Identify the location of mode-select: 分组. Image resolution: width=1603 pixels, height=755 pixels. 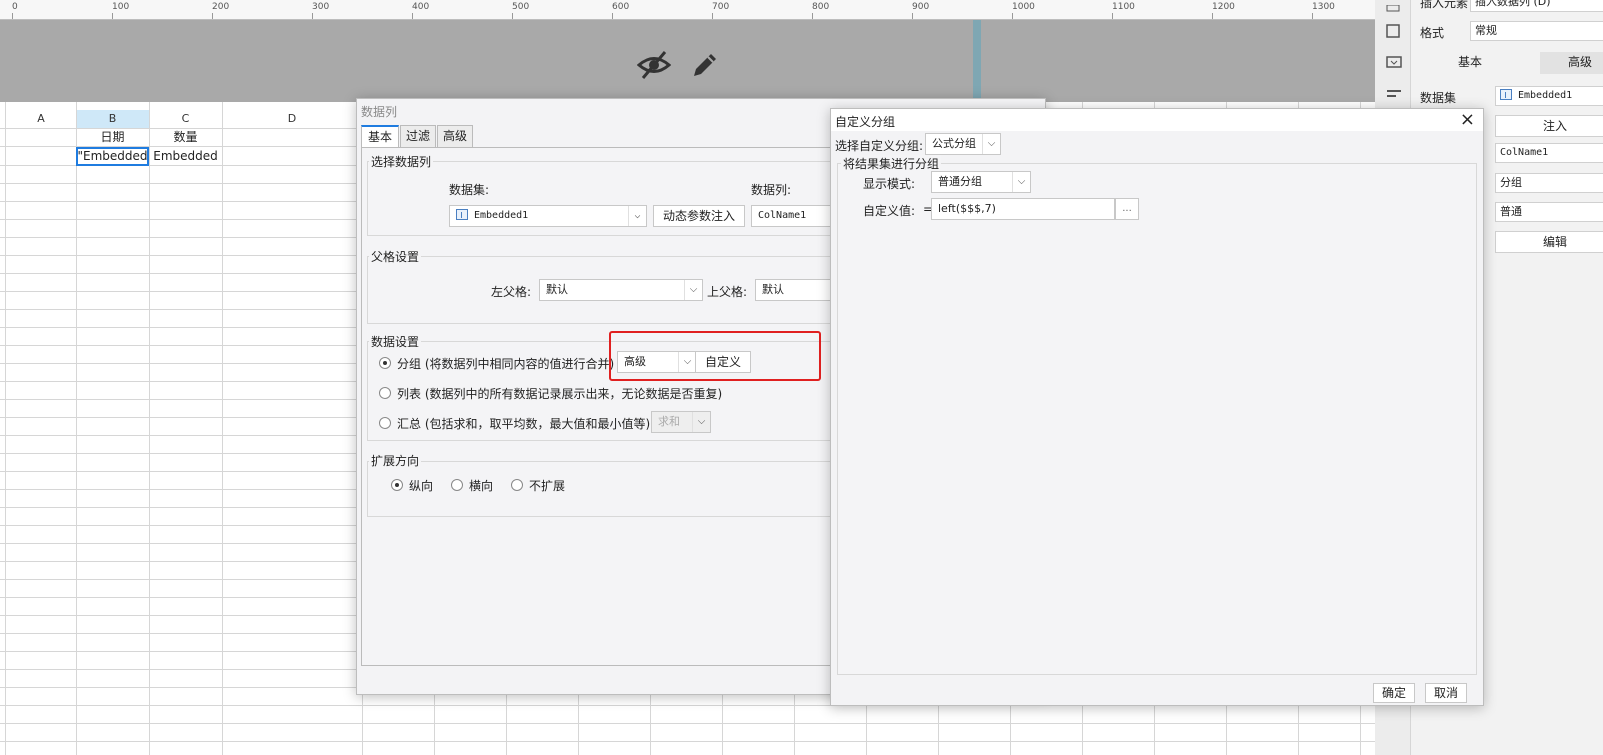
(1549, 183).